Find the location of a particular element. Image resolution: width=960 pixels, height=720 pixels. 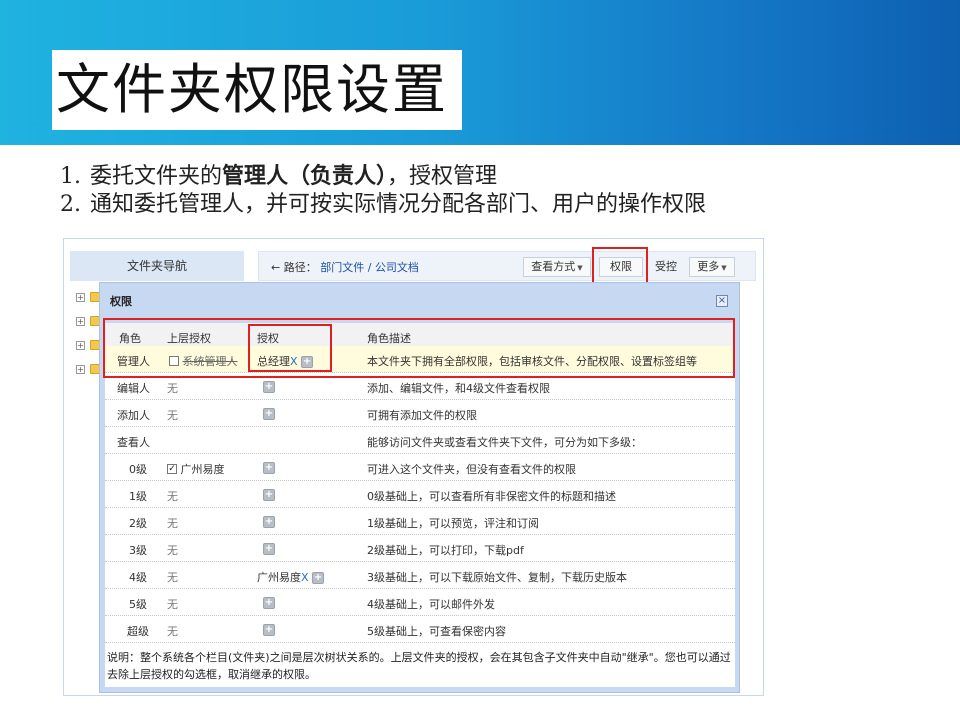

bullet-2: 2. 通知委托管理人，并可按实际情况分配各部门、用户的操作权限 is located at coordinates (383, 205).